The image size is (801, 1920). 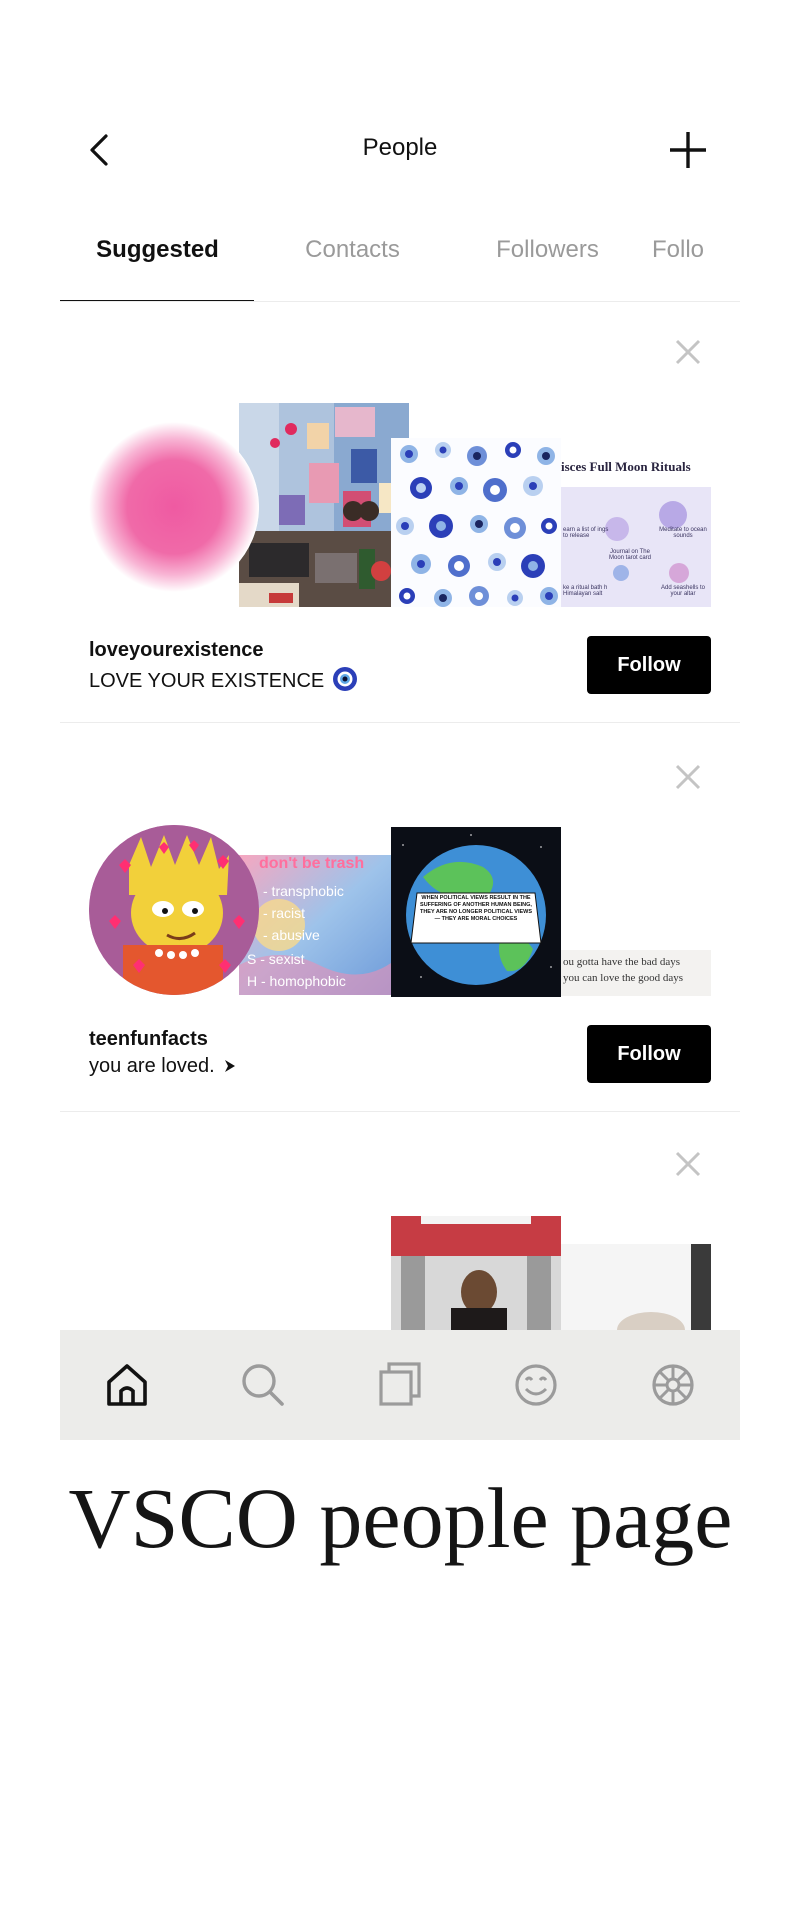 I want to click on post-text: S - sexist, so click(x=276, y=959).